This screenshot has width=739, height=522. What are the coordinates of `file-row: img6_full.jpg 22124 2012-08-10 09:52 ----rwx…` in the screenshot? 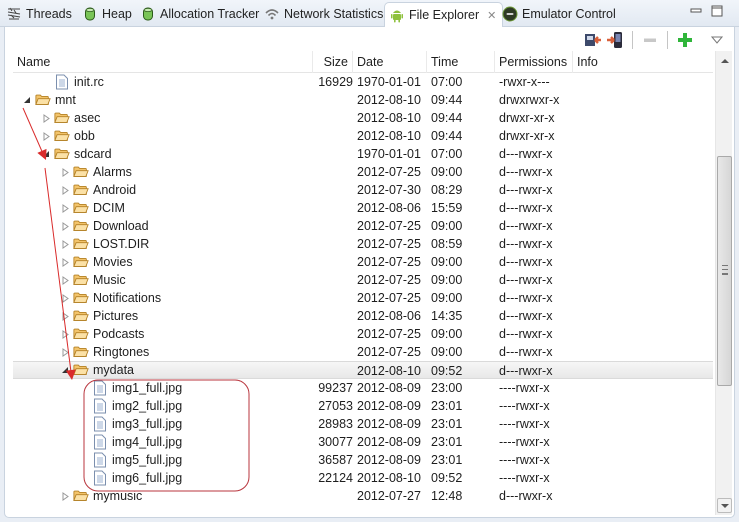 It's located at (363, 478).